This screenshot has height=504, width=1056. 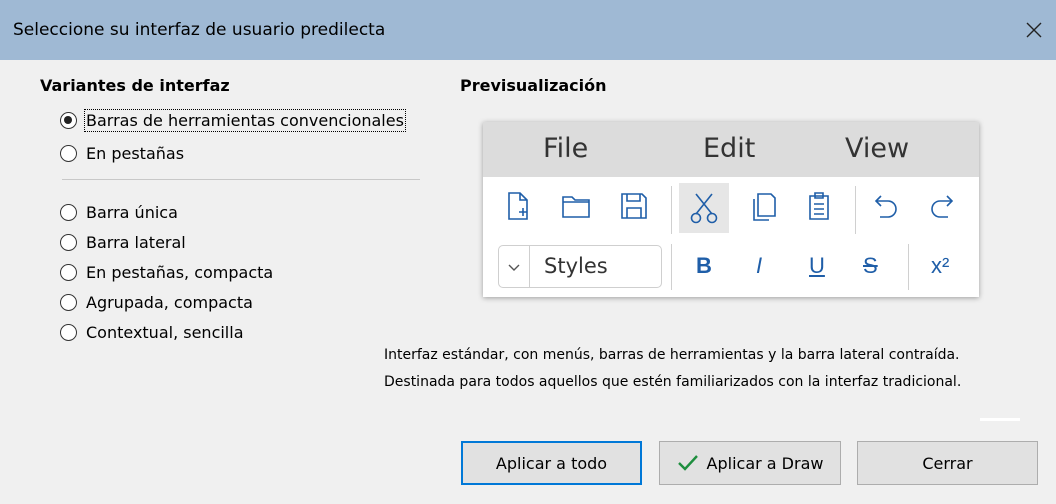 I want to click on apply-draw-button: Aplicar a Draw, so click(x=750, y=463).